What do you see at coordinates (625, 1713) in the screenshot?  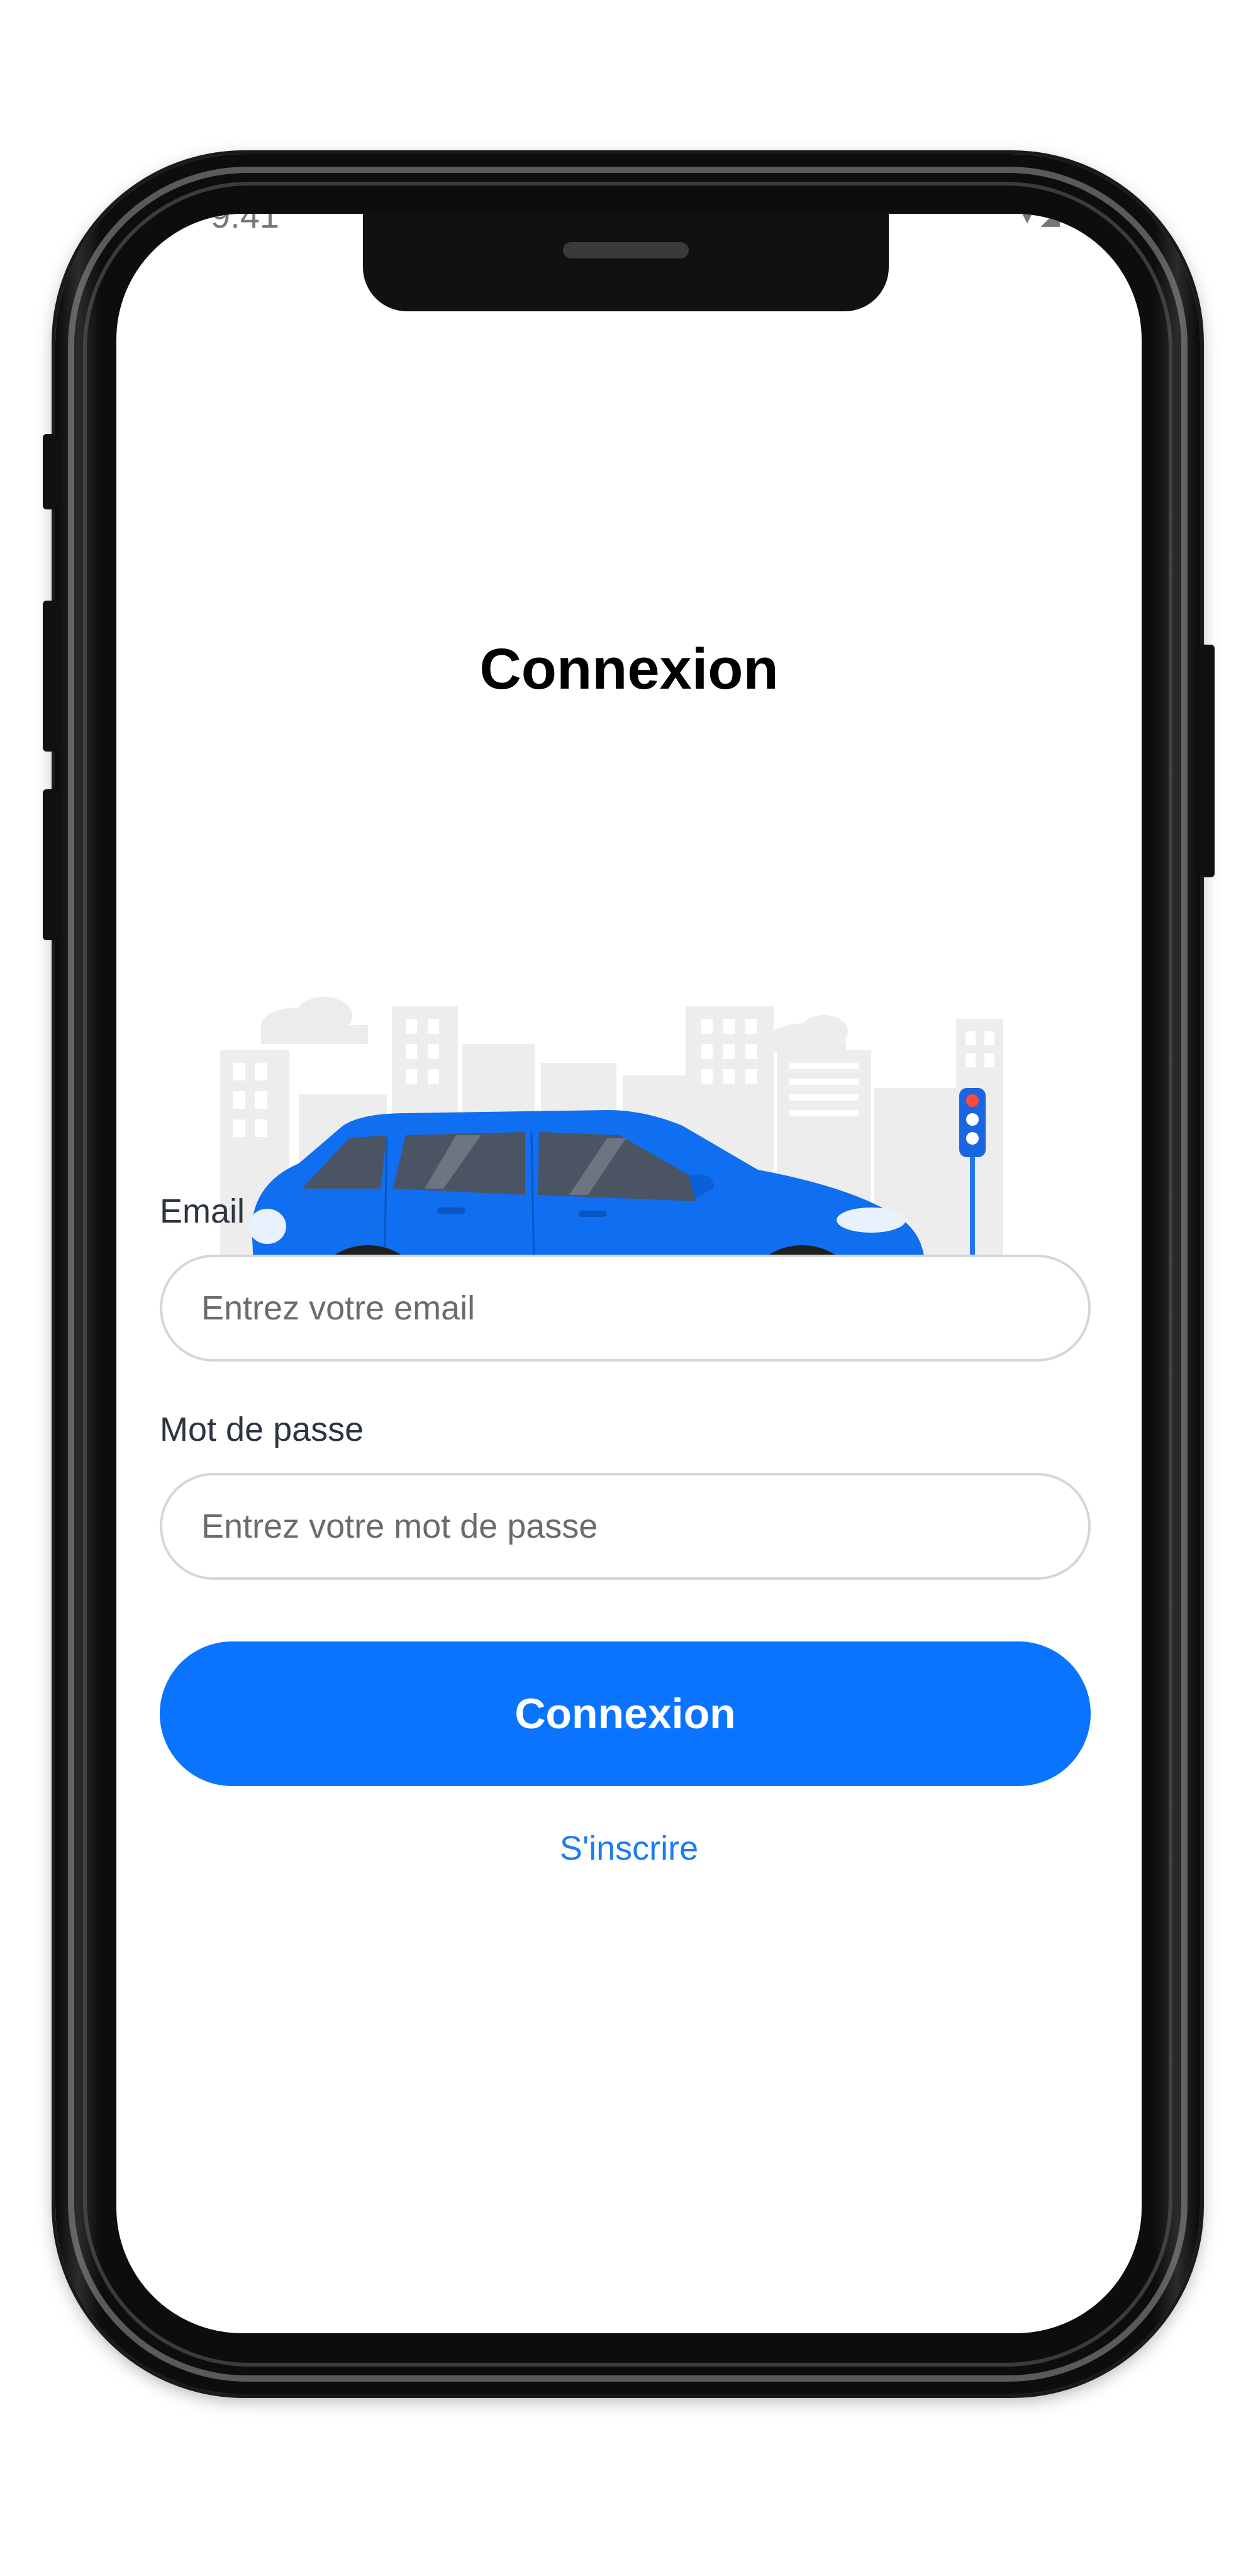 I see `login-button: Connexion` at bounding box center [625, 1713].